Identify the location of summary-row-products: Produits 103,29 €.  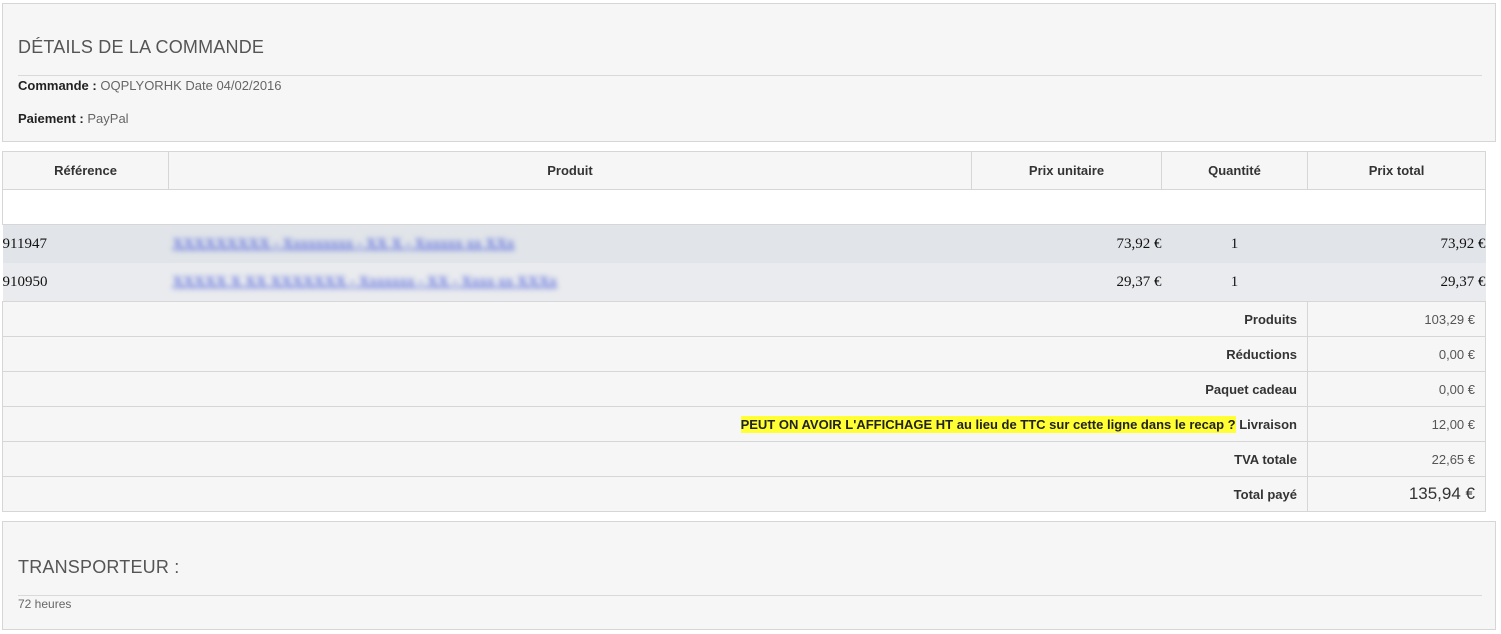
(744, 319).